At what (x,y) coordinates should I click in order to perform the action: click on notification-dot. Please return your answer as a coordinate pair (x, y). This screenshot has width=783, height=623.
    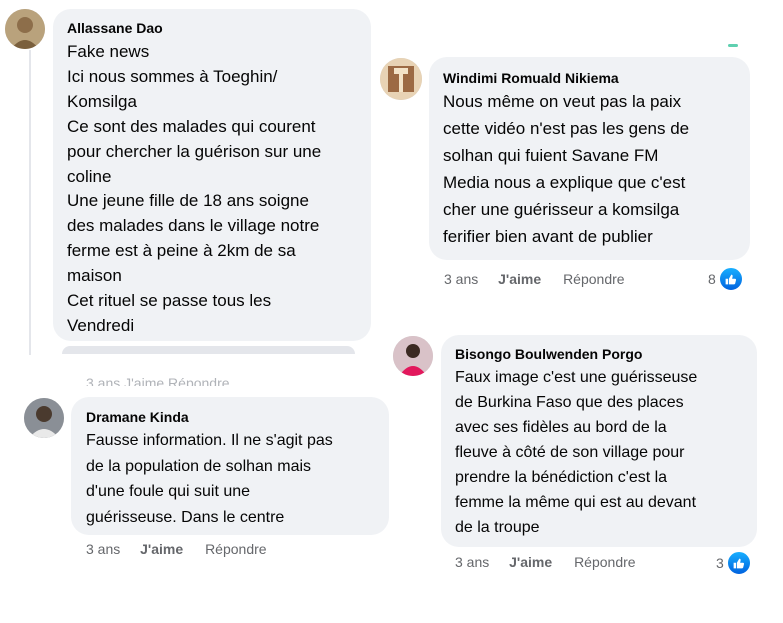
    Looking at the image, I should click on (733, 45).